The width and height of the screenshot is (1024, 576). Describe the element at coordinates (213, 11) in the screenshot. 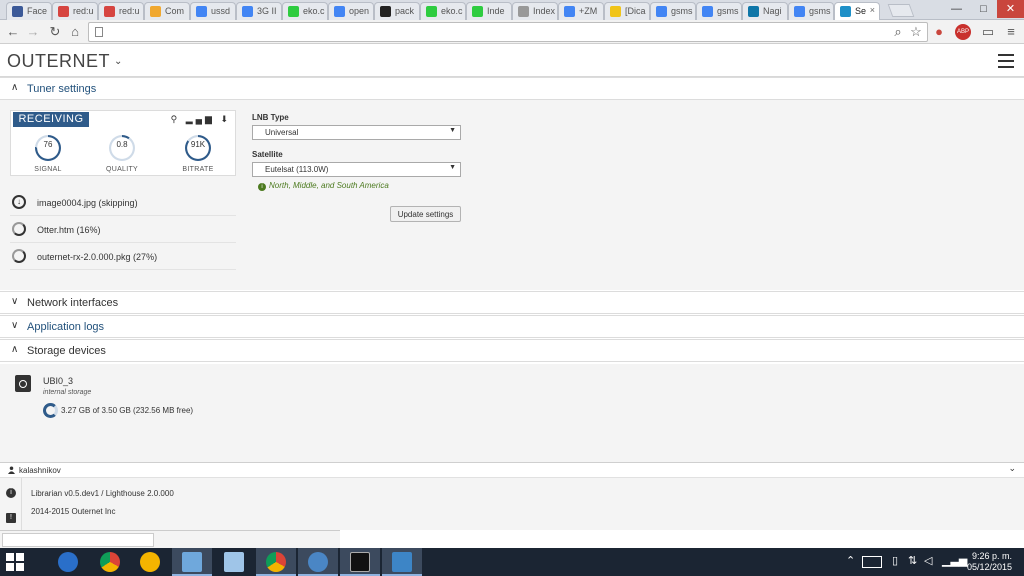

I see `browser-tab: ussd` at that location.